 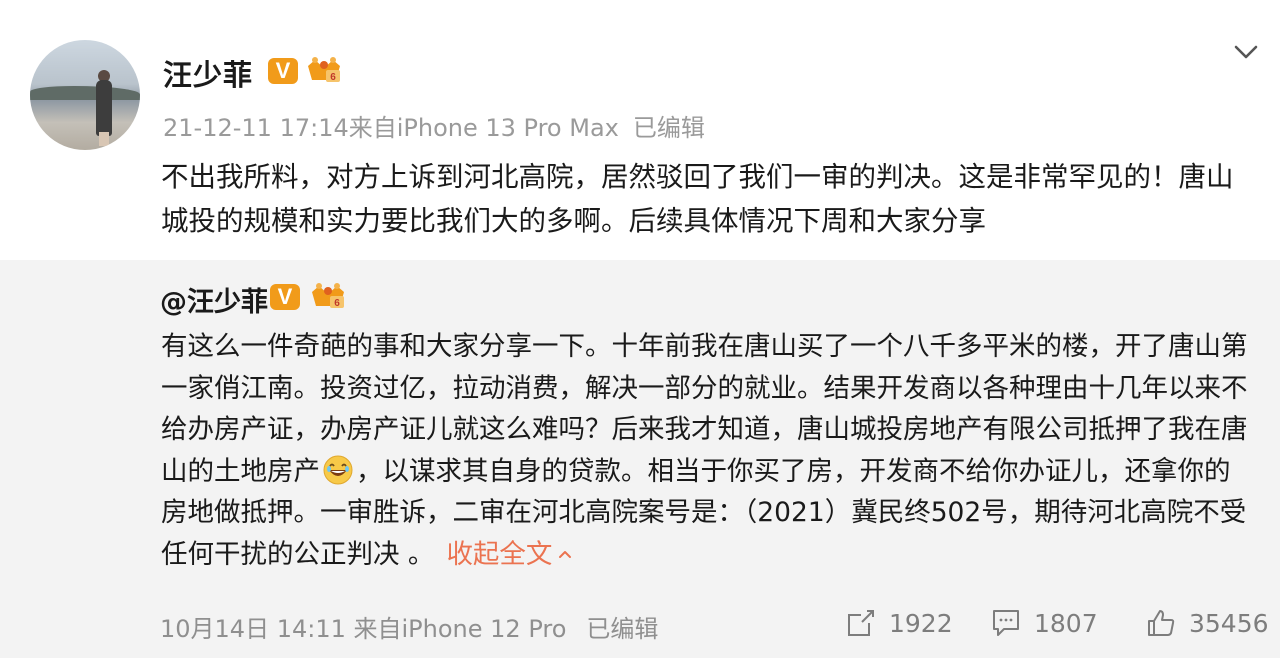 I want to click on repost-button: 1922, so click(x=899, y=623).